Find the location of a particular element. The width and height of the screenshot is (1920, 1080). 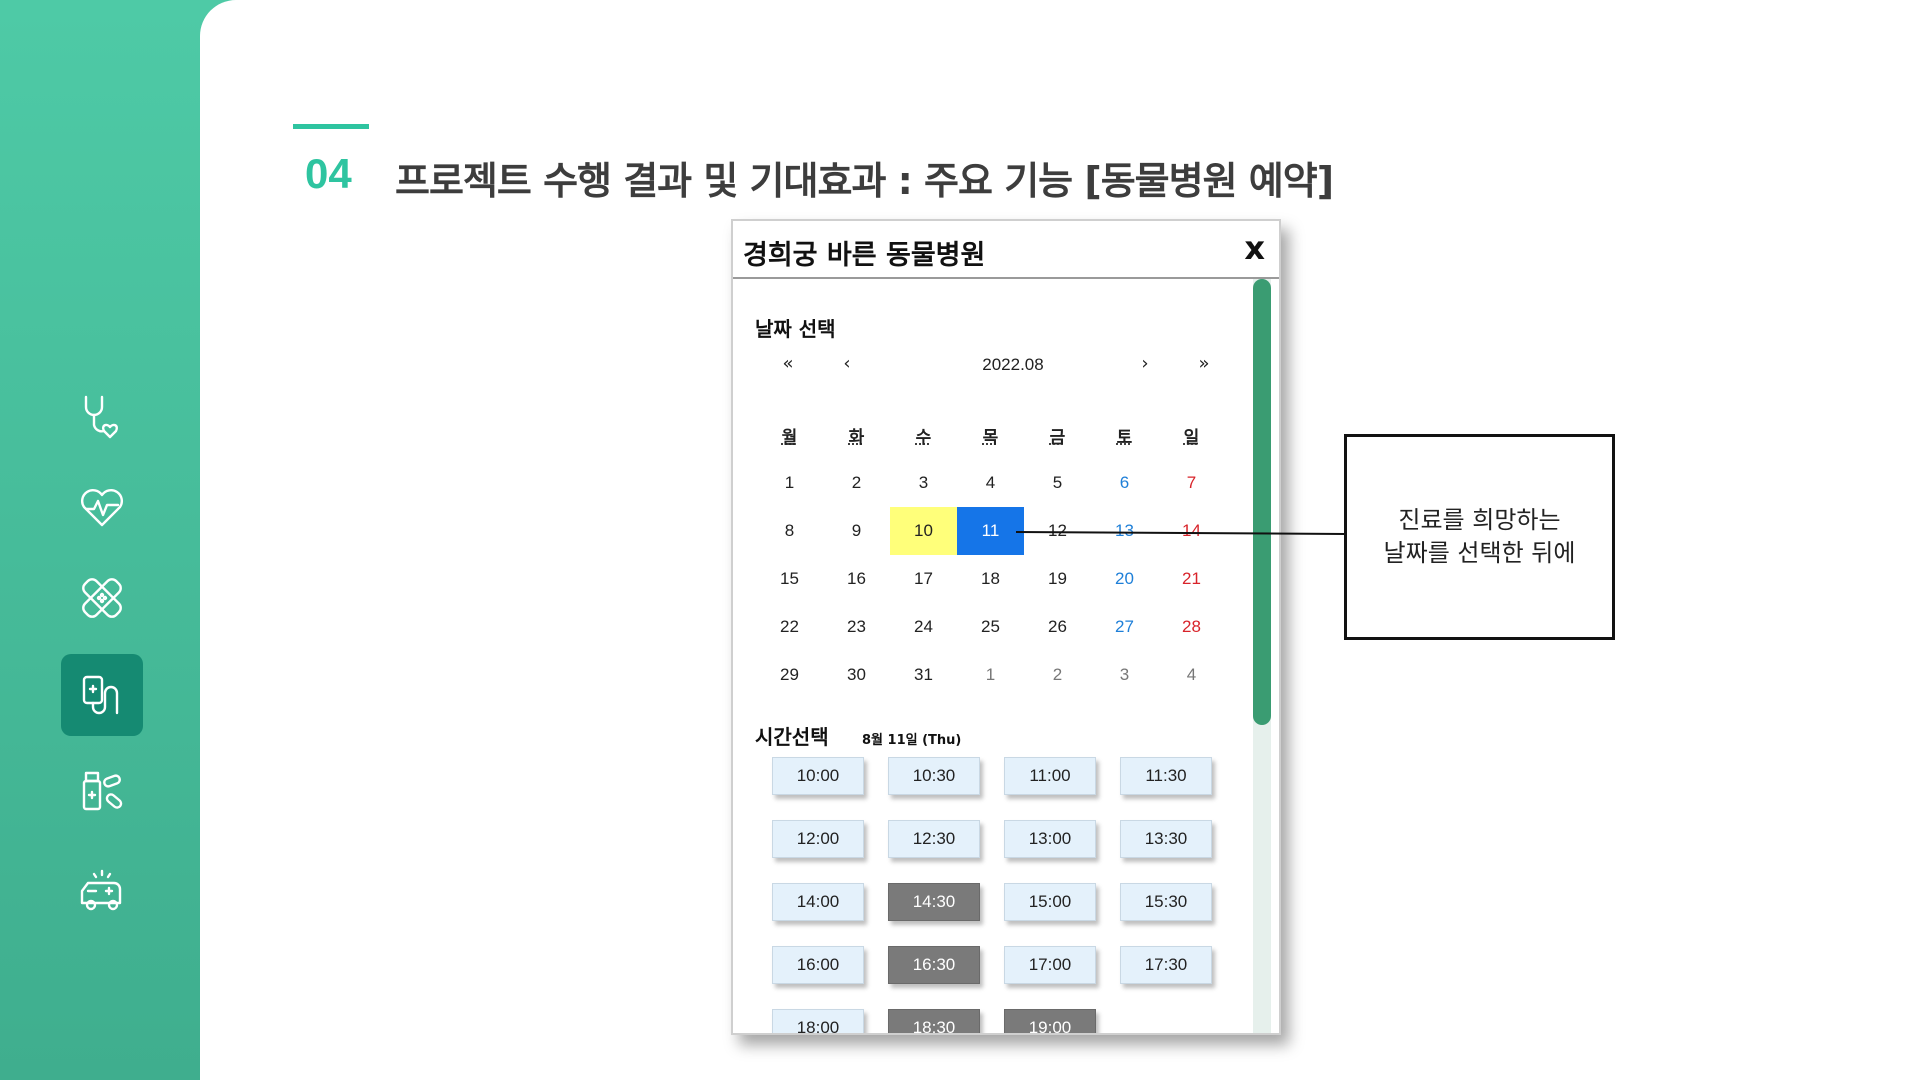

medicine-bottle-icon is located at coordinates (102, 791).